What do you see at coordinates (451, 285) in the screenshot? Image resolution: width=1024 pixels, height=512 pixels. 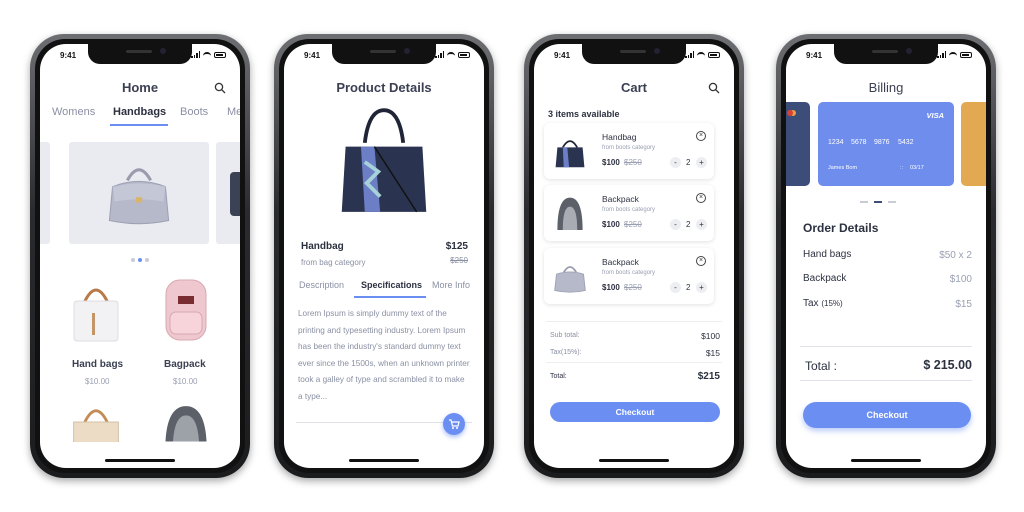 I see `tab-more-info: More Info` at bounding box center [451, 285].